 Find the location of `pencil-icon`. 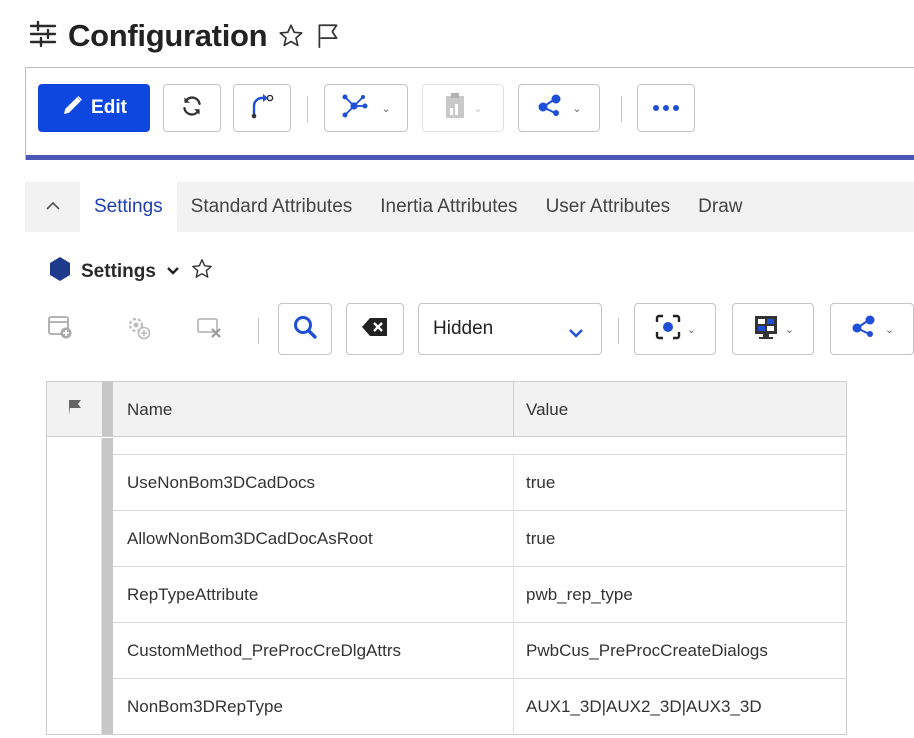

pencil-icon is located at coordinates (73, 108).